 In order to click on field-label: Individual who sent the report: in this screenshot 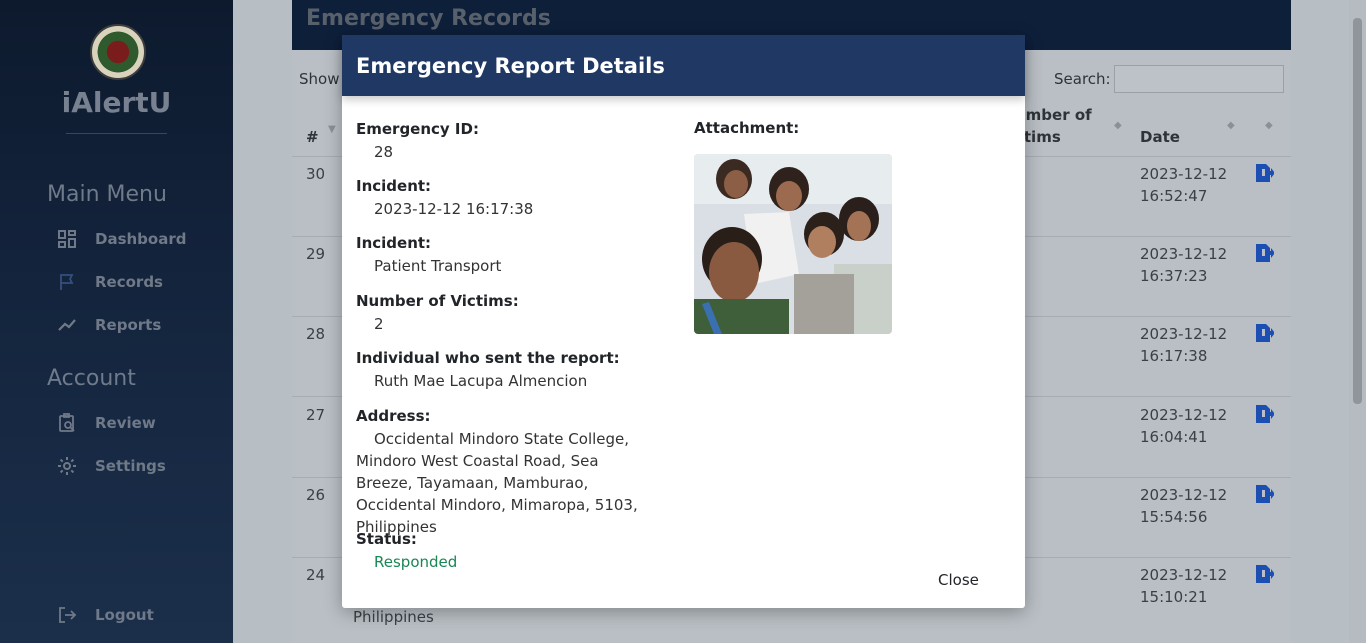, I will do `click(488, 358)`.